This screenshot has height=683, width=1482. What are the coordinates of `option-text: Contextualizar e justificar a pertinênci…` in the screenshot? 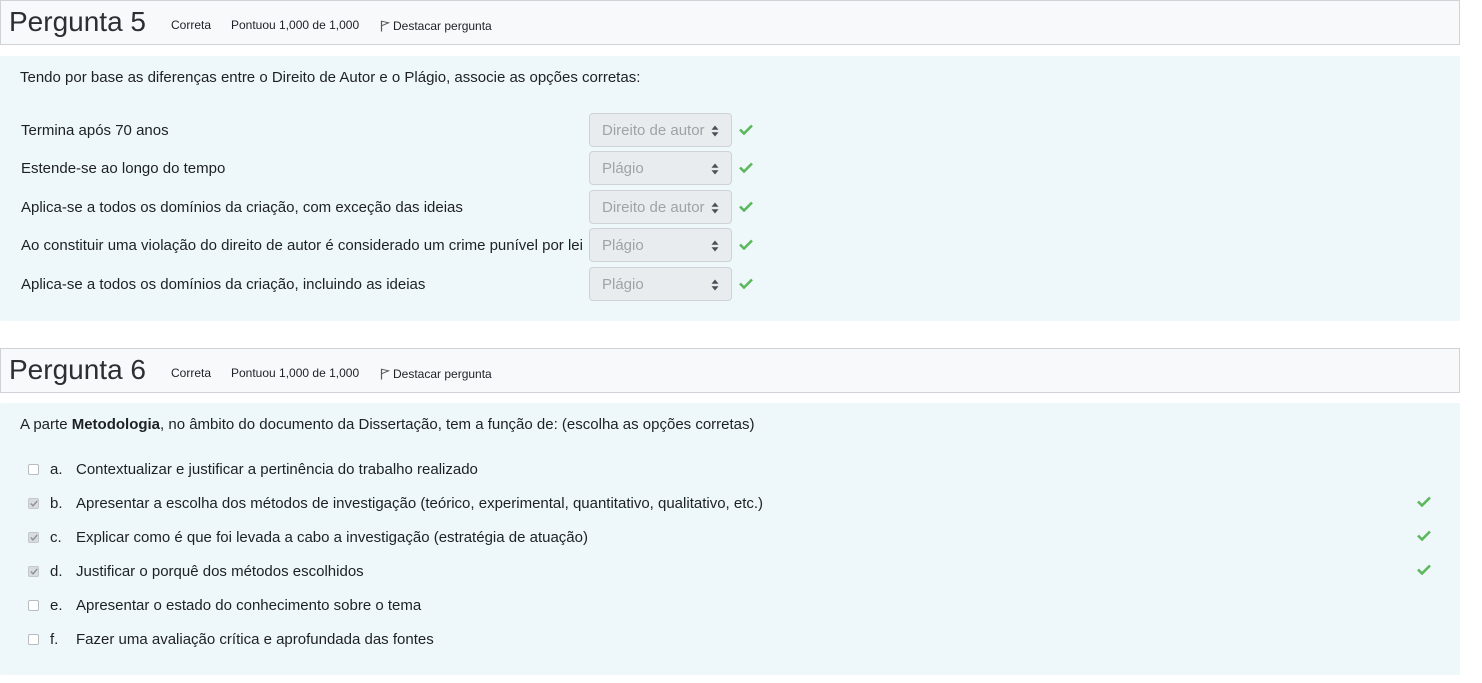 It's located at (277, 469).